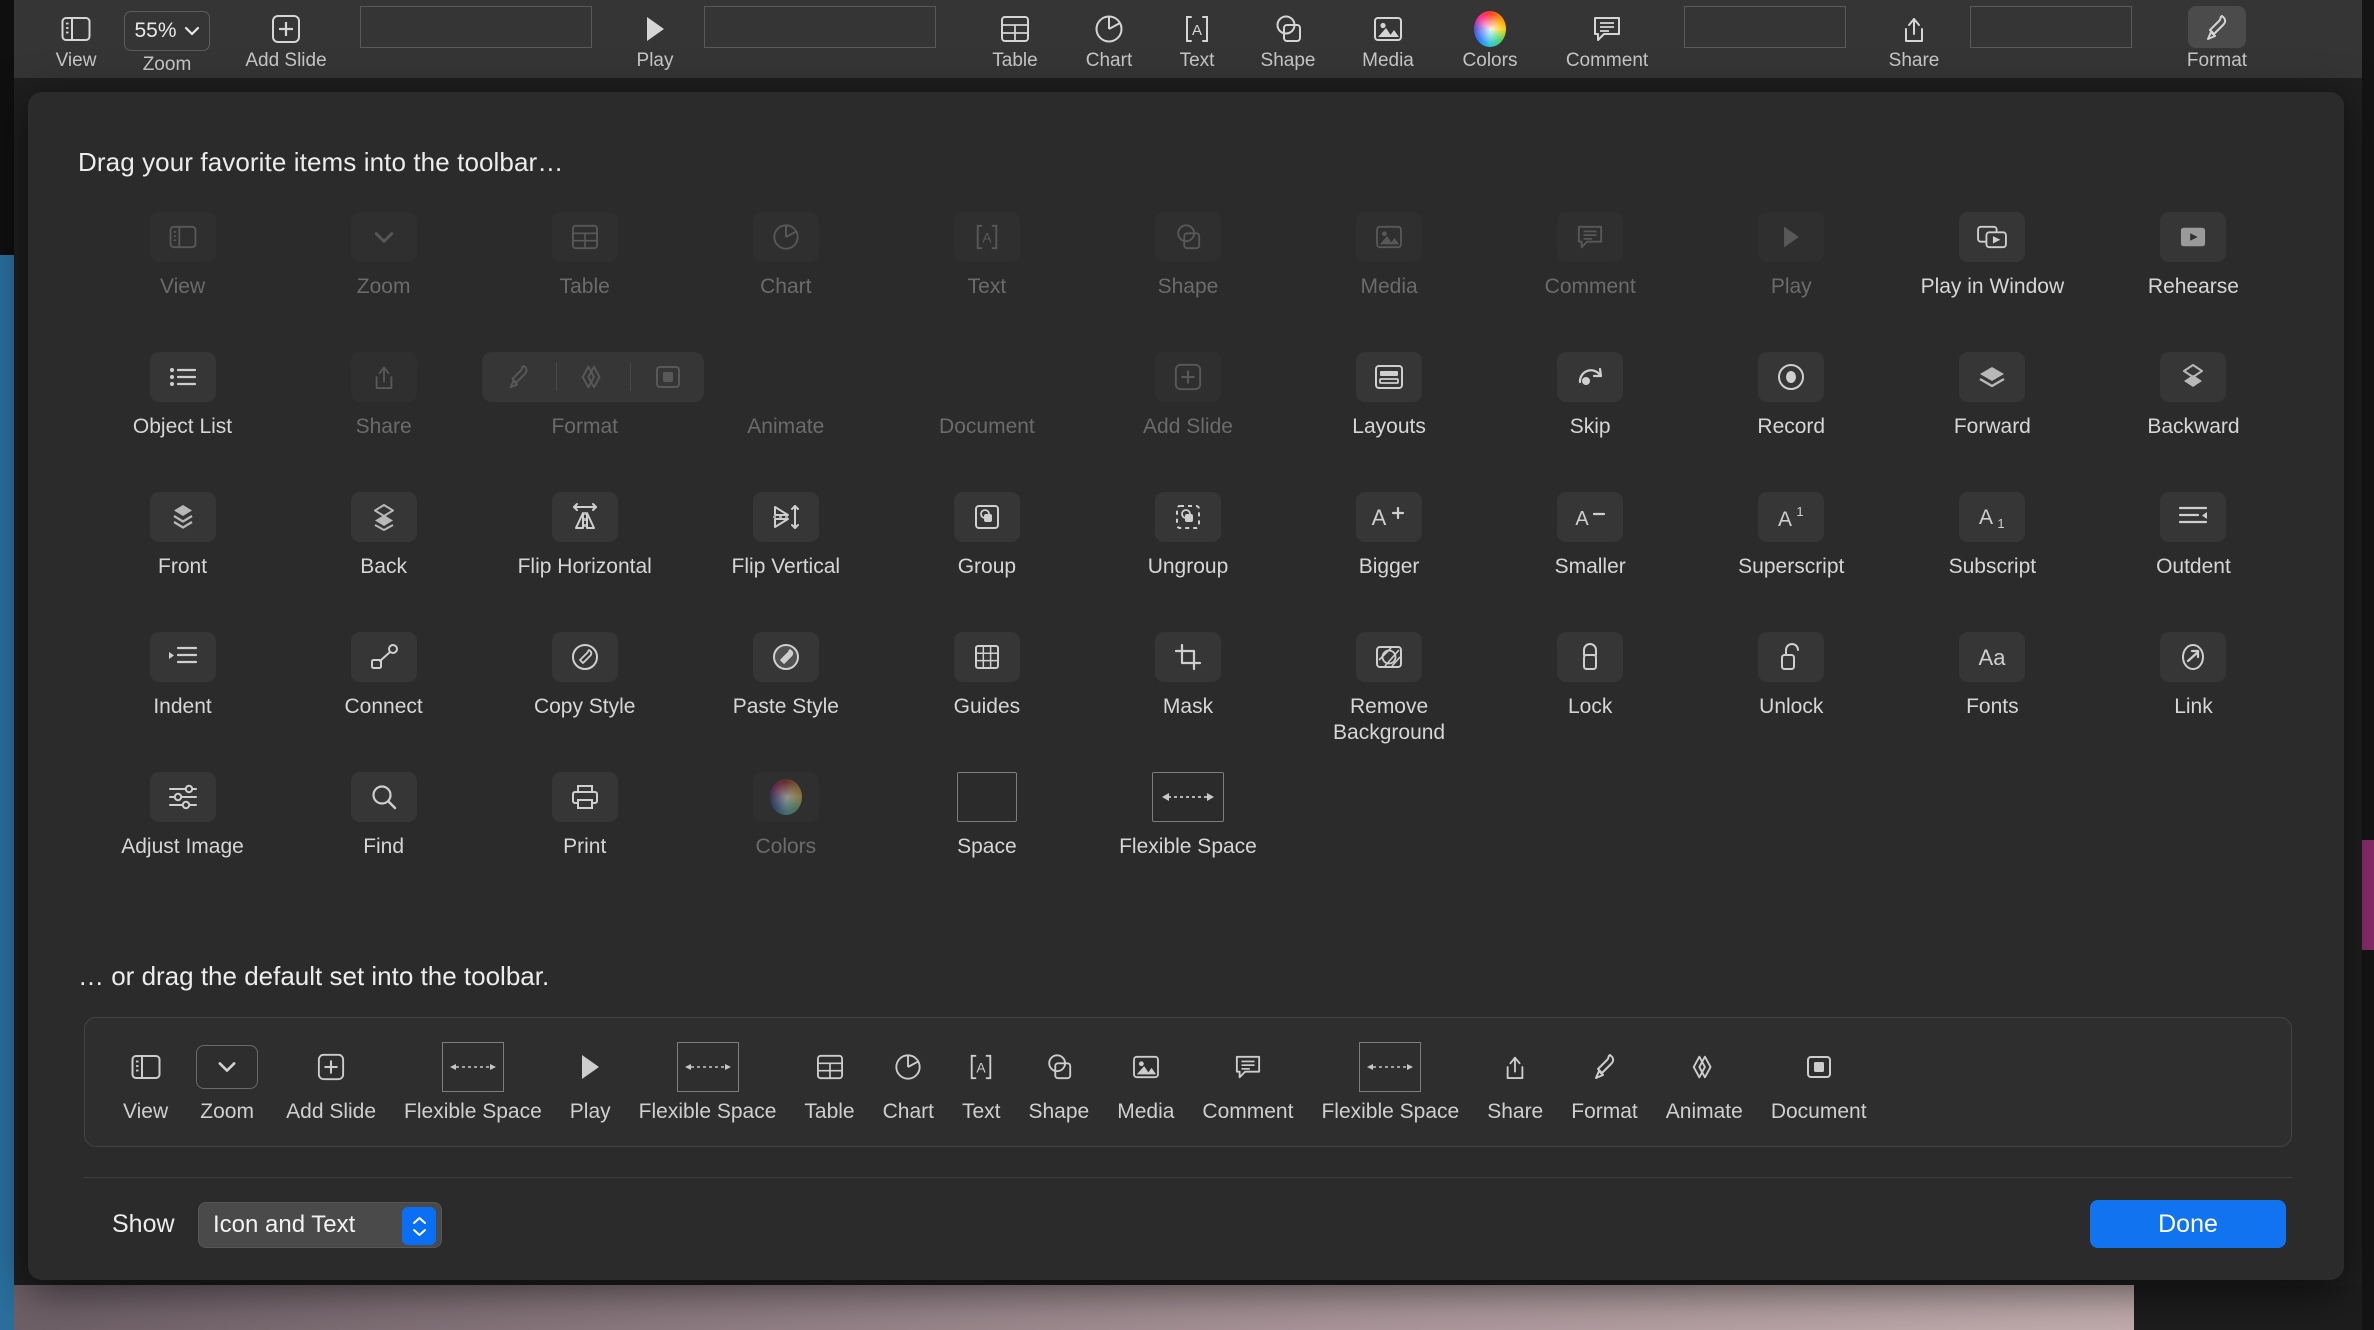  I want to click on palette-item-outdent: Outdent, so click(2193, 551).